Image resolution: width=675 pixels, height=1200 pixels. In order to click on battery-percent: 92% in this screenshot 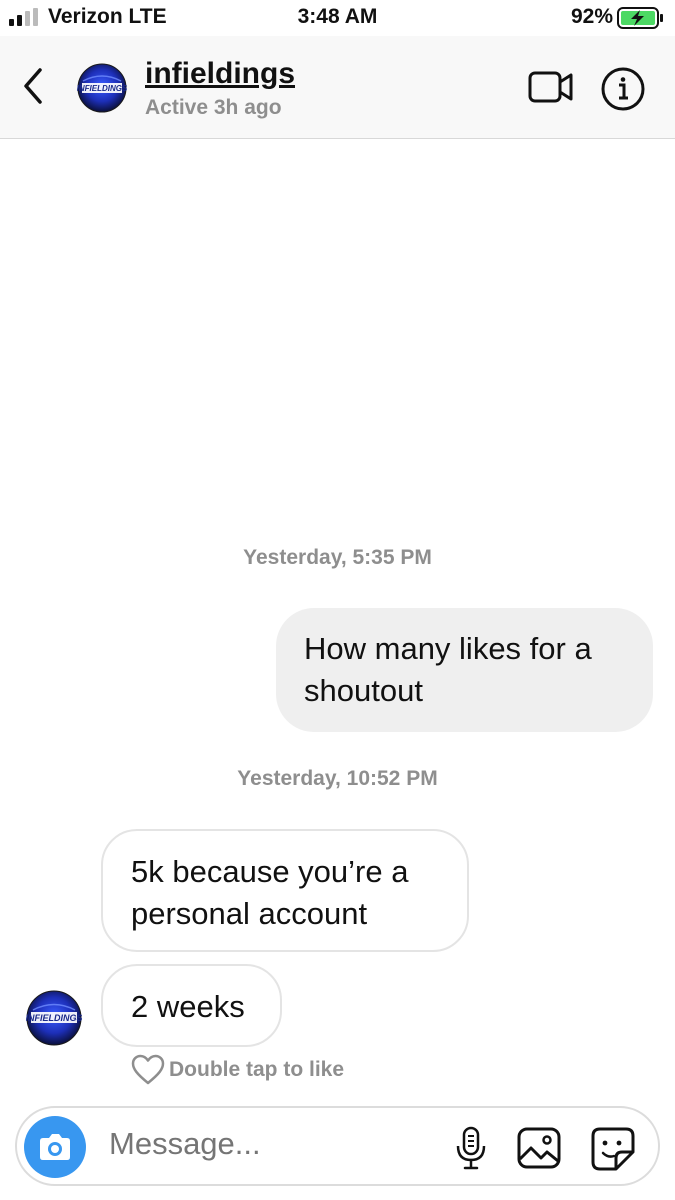, I will do `click(591, 16)`.